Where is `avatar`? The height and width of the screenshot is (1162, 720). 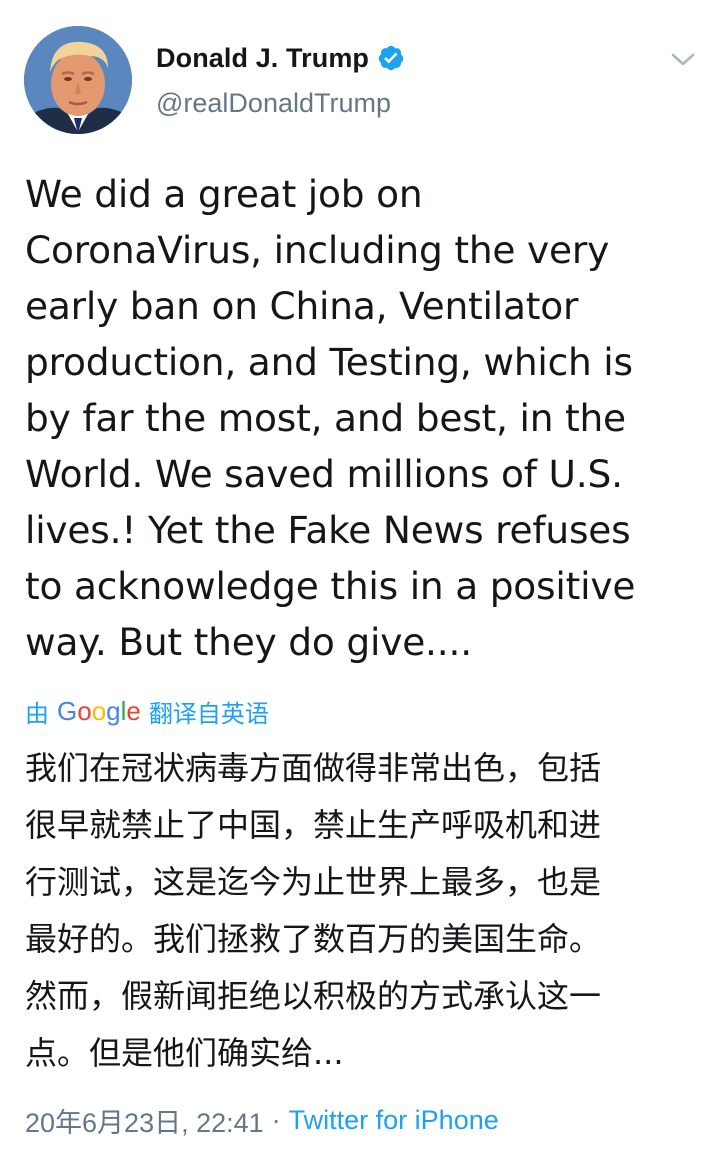
avatar is located at coordinates (78, 80).